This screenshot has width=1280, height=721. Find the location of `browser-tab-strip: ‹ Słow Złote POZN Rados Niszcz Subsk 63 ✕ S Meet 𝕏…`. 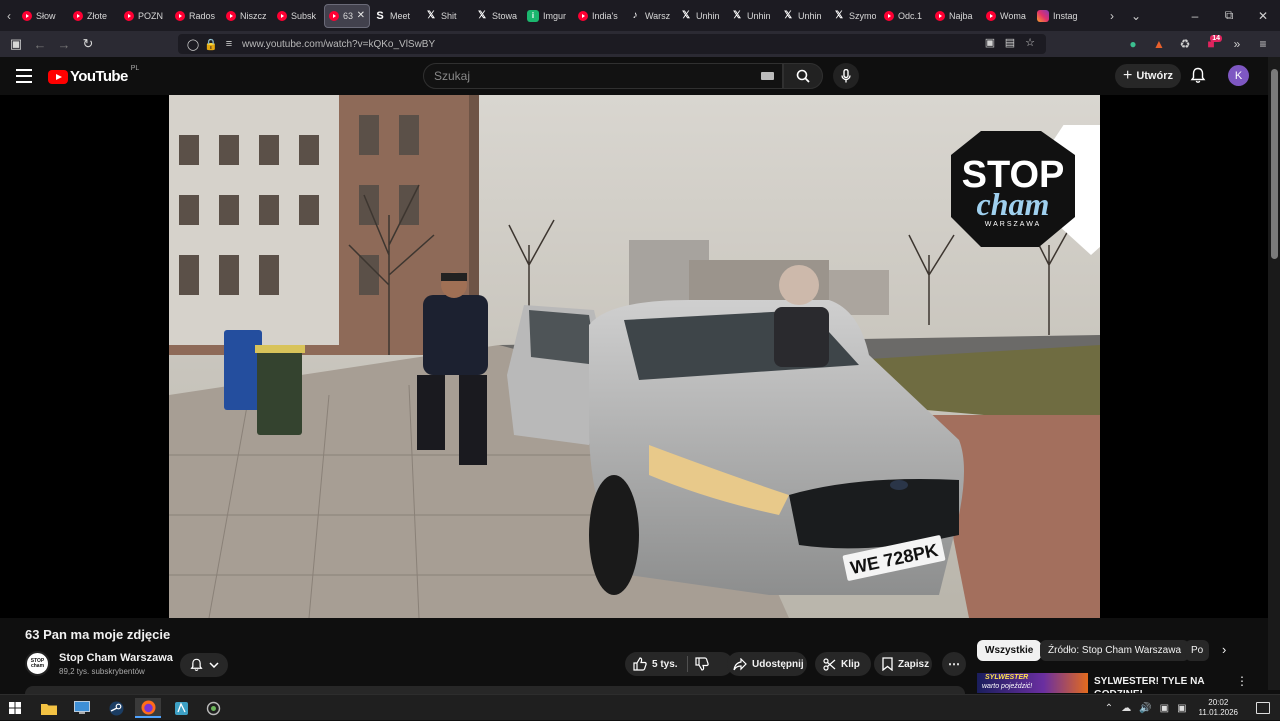

browser-tab-strip: ‹ Słow Złote POZN Rados Niszcz Subsk 63 ✕ S Meet 𝕏… is located at coordinates (640, 15).